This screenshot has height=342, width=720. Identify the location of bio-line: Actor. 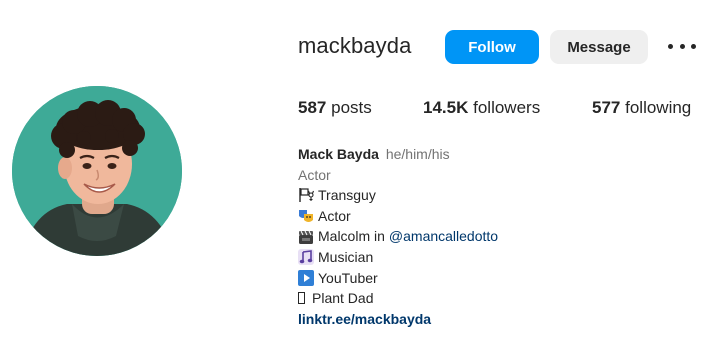
(503, 216).